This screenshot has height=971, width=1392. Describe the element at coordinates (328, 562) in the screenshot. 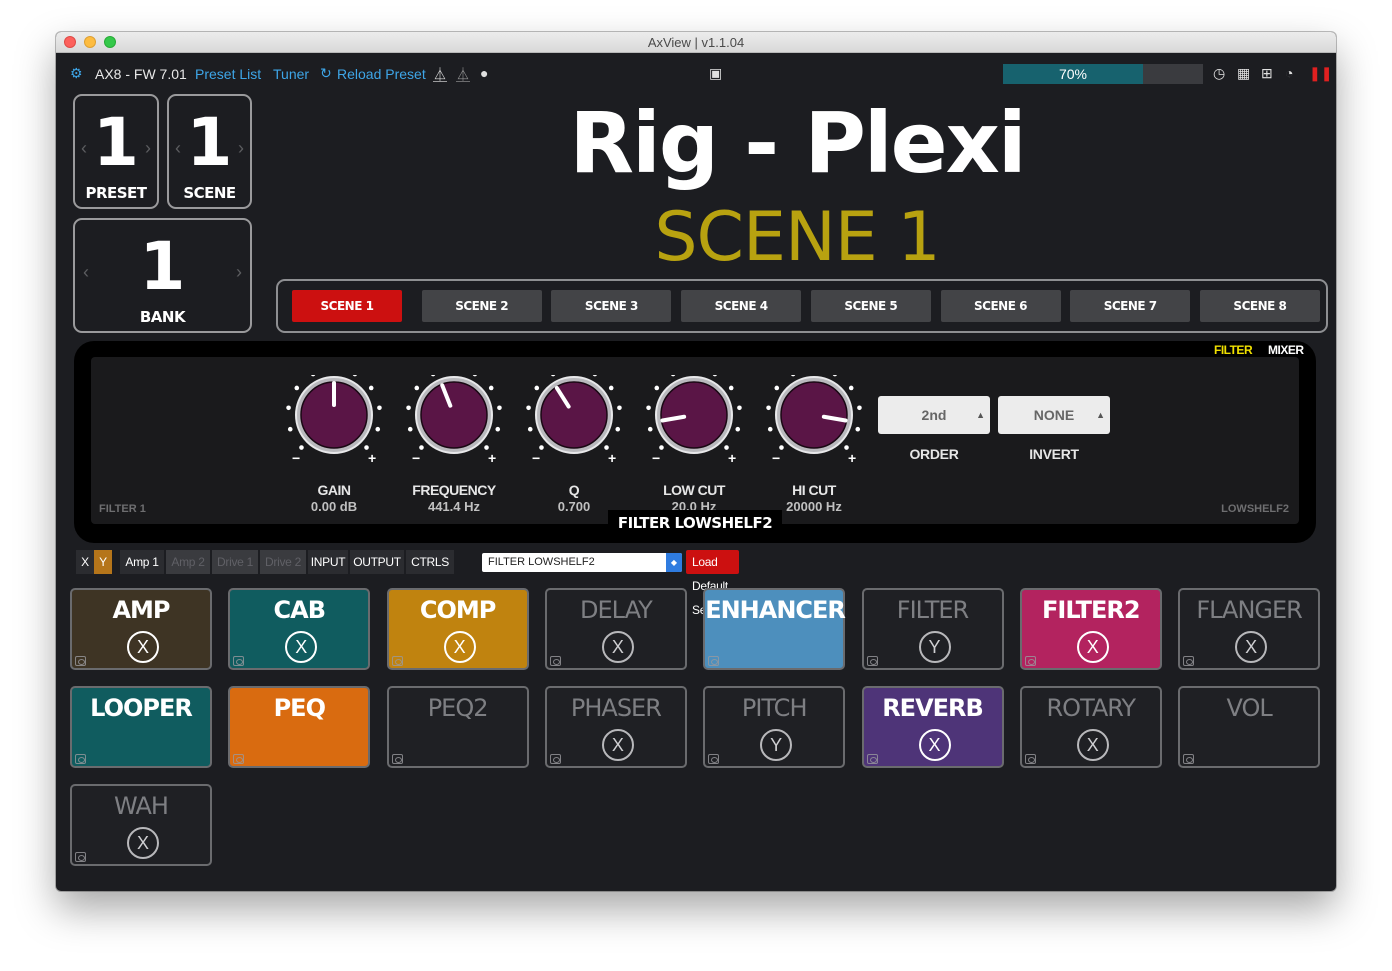

I see `input-button: INPUT` at that location.